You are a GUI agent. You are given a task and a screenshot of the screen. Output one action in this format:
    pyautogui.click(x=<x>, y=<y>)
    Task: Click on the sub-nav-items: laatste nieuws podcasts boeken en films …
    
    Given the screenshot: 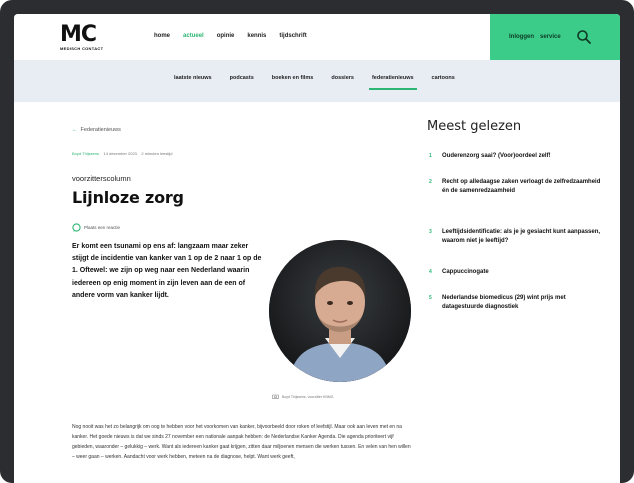 What is the action you would take?
    pyautogui.click(x=323, y=82)
    